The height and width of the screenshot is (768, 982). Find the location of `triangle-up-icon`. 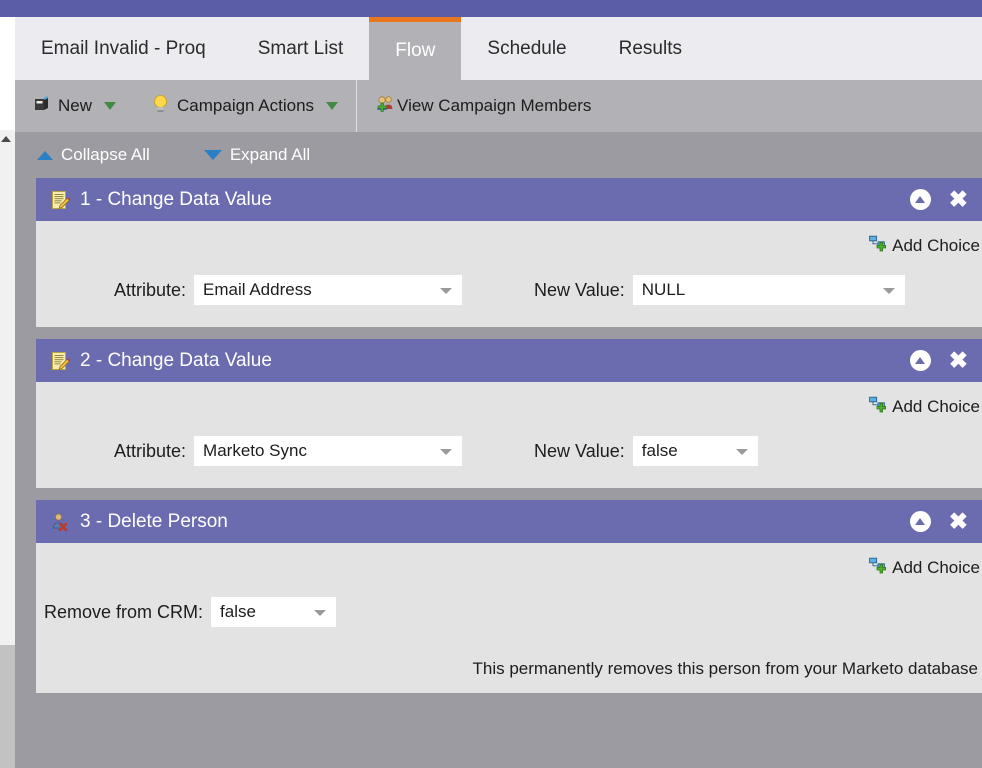

triangle-up-icon is located at coordinates (45, 155).